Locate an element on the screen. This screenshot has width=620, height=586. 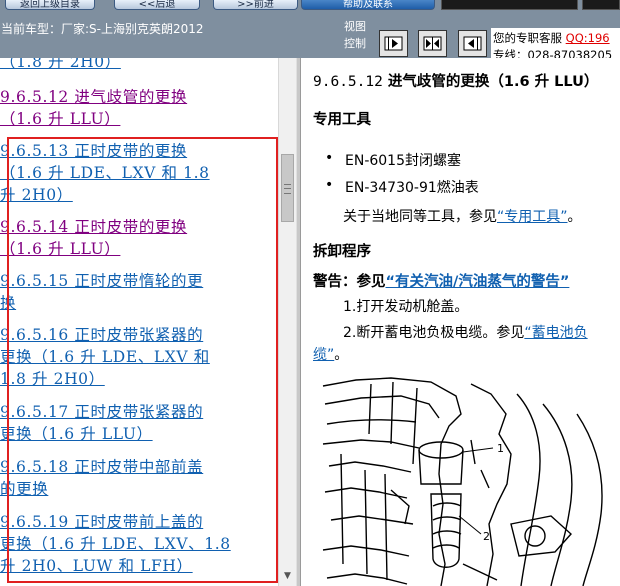
special-tools-link: “专用工具” is located at coordinates (532, 217).